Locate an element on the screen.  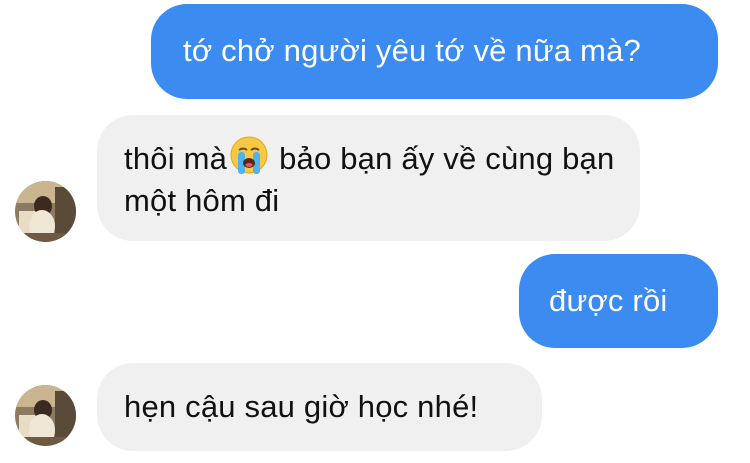
message-text: hẹn cậu sau giờ học nhé! is located at coordinates (301, 406).